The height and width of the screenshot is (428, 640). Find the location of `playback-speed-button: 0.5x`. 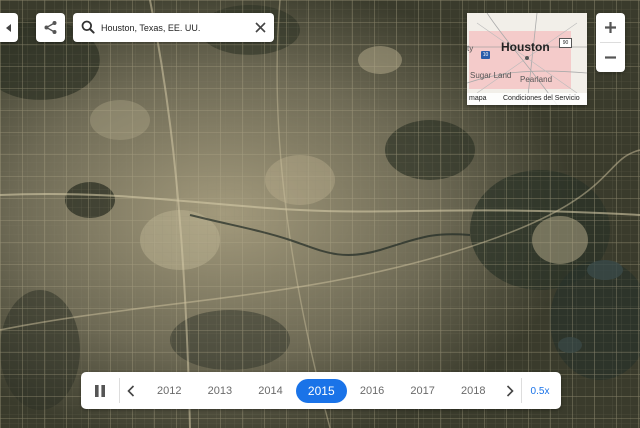

playback-speed-button: 0.5x is located at coordinates (540, 391).